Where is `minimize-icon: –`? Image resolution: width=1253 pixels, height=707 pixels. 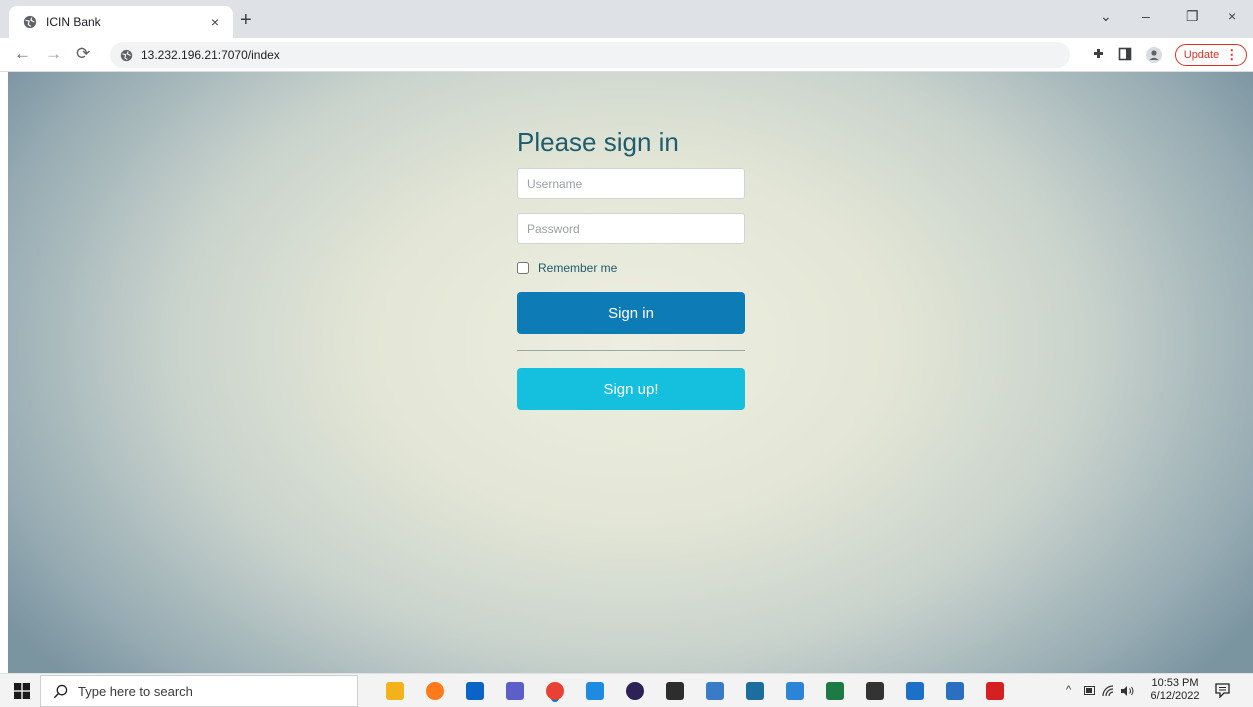 minimize-icon: – is located at coordinates (1146, 16).